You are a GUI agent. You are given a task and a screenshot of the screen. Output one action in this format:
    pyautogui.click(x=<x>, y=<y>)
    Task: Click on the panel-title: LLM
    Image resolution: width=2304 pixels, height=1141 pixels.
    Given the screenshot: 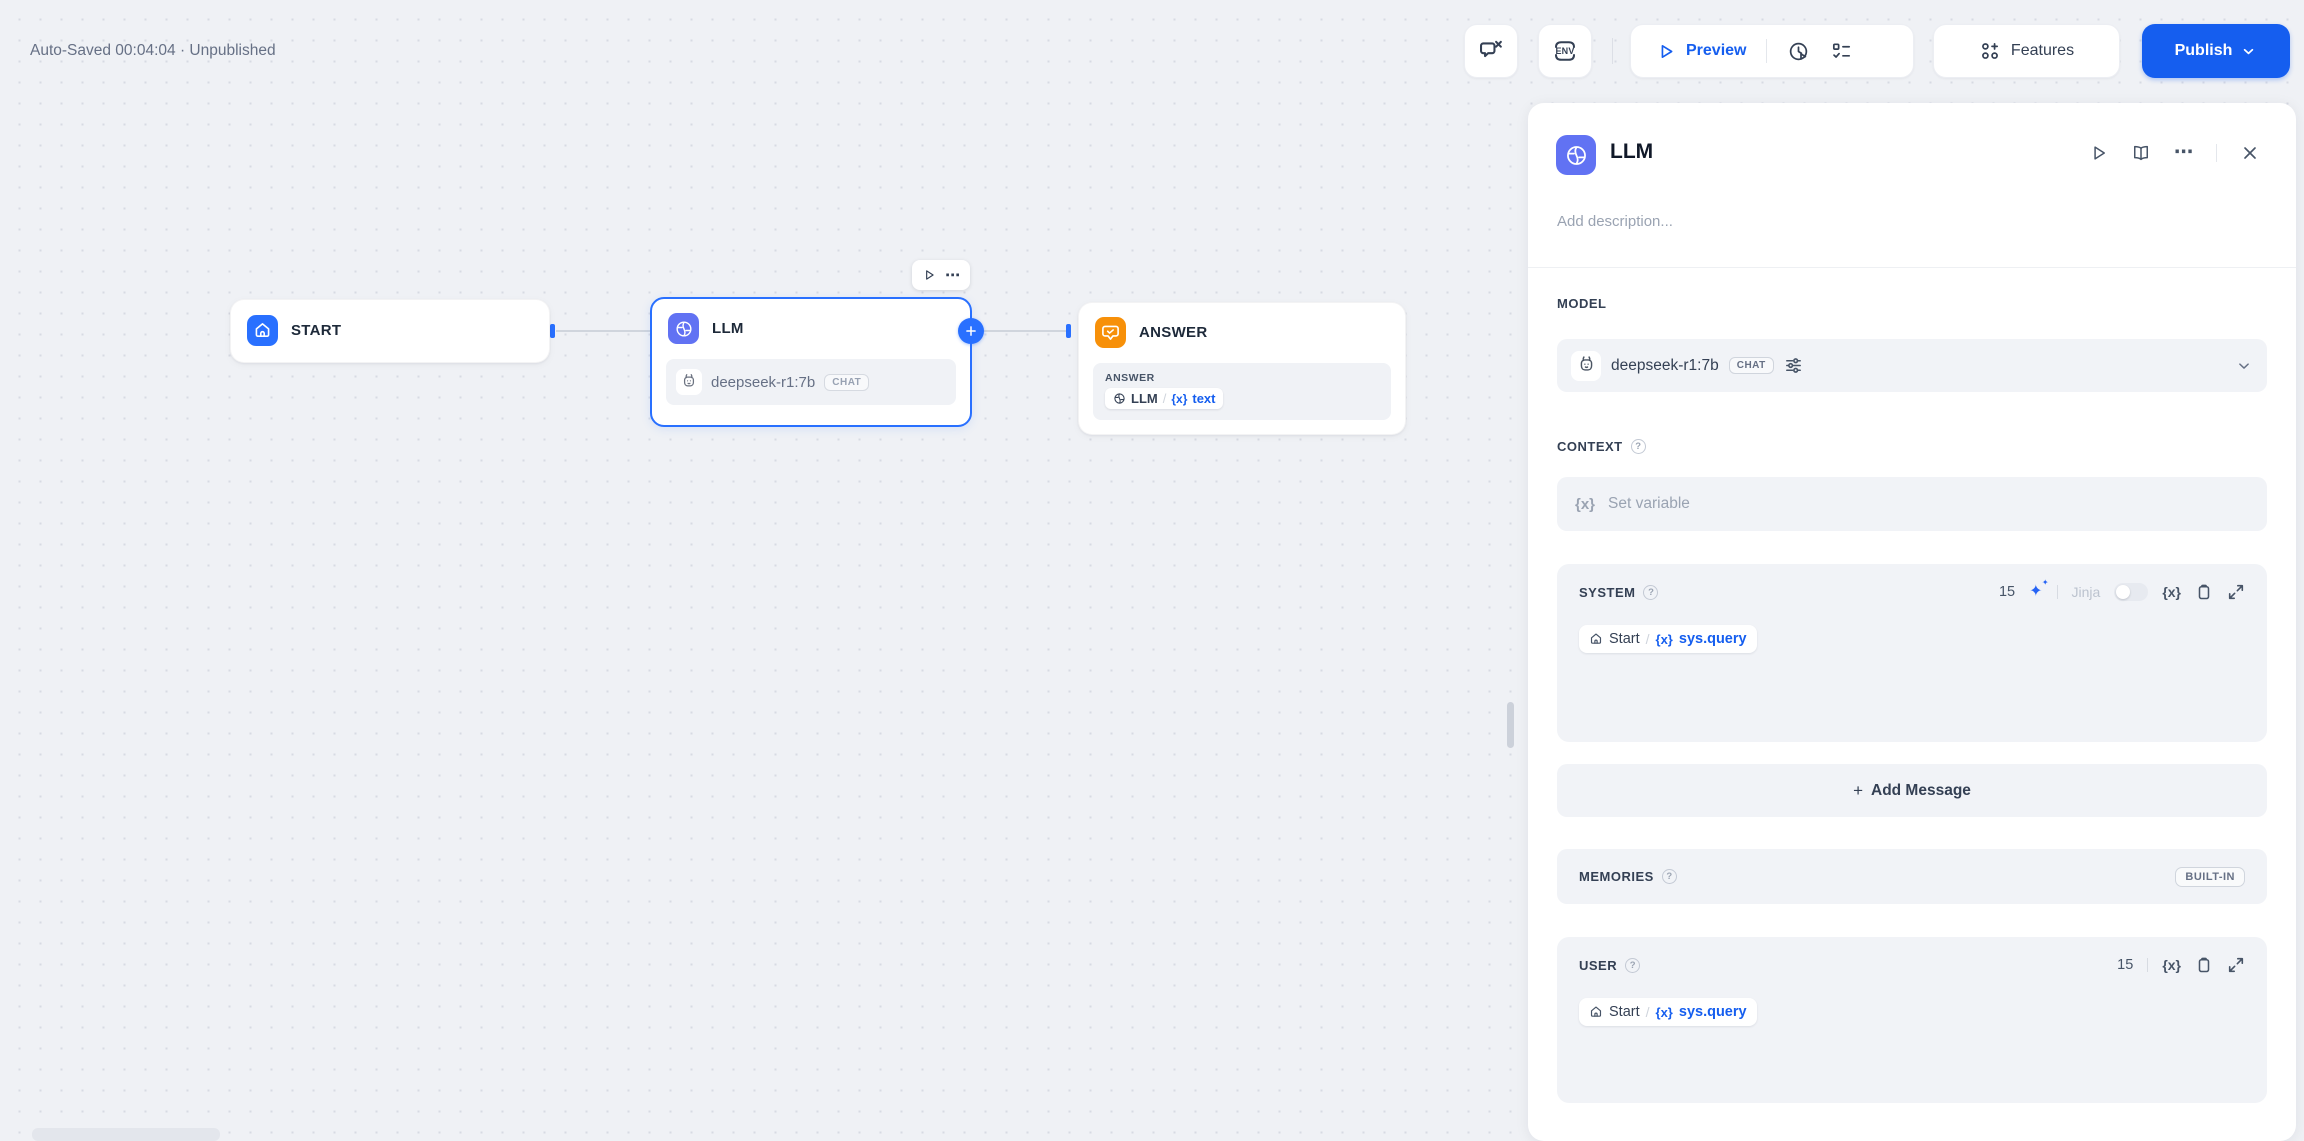 What is the action you would take?
    pyautogui.click(x=1632, y=151)
    